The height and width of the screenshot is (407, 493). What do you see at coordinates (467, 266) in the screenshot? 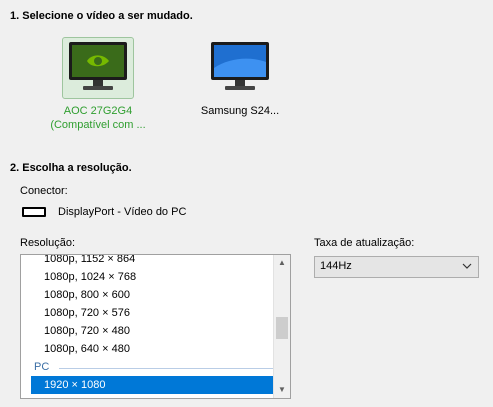
I see `chevron-down-icon` at bounding box center [467, 266].